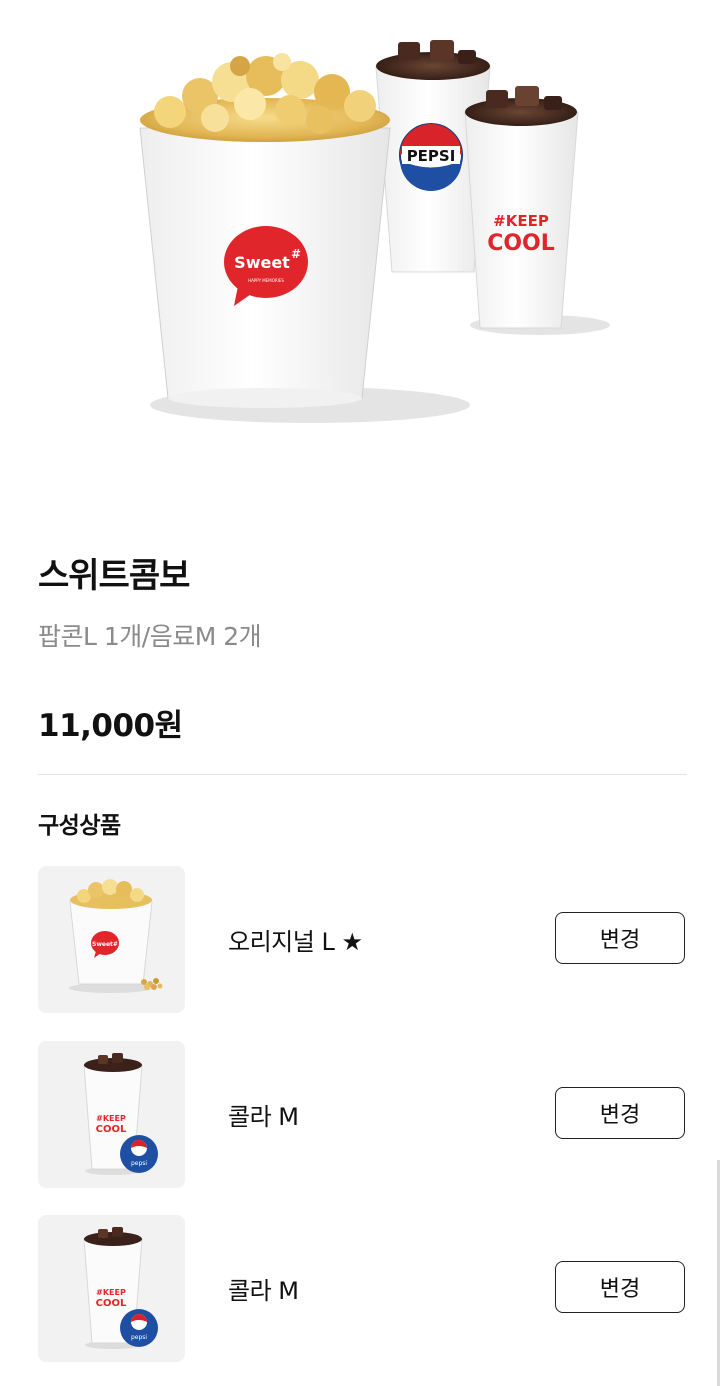 Image resolution: width=720 pixels, height=1386 pixels. I want to click on product-title: 스위트콤보, so click(114, 576).